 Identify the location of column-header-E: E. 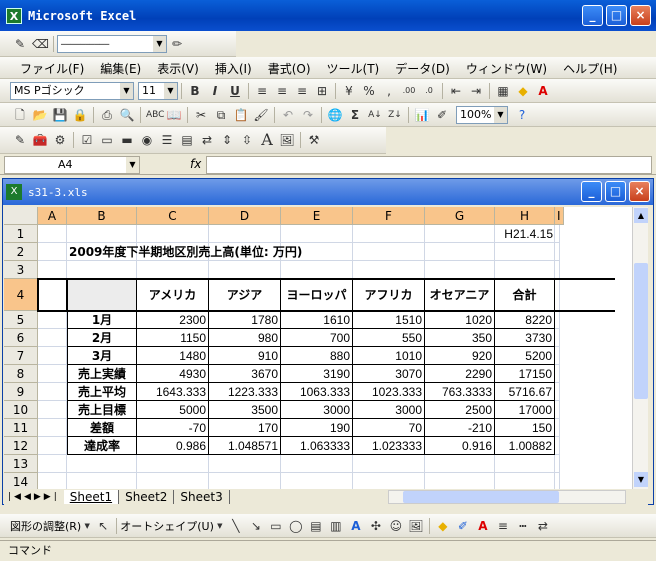
(317, 216).